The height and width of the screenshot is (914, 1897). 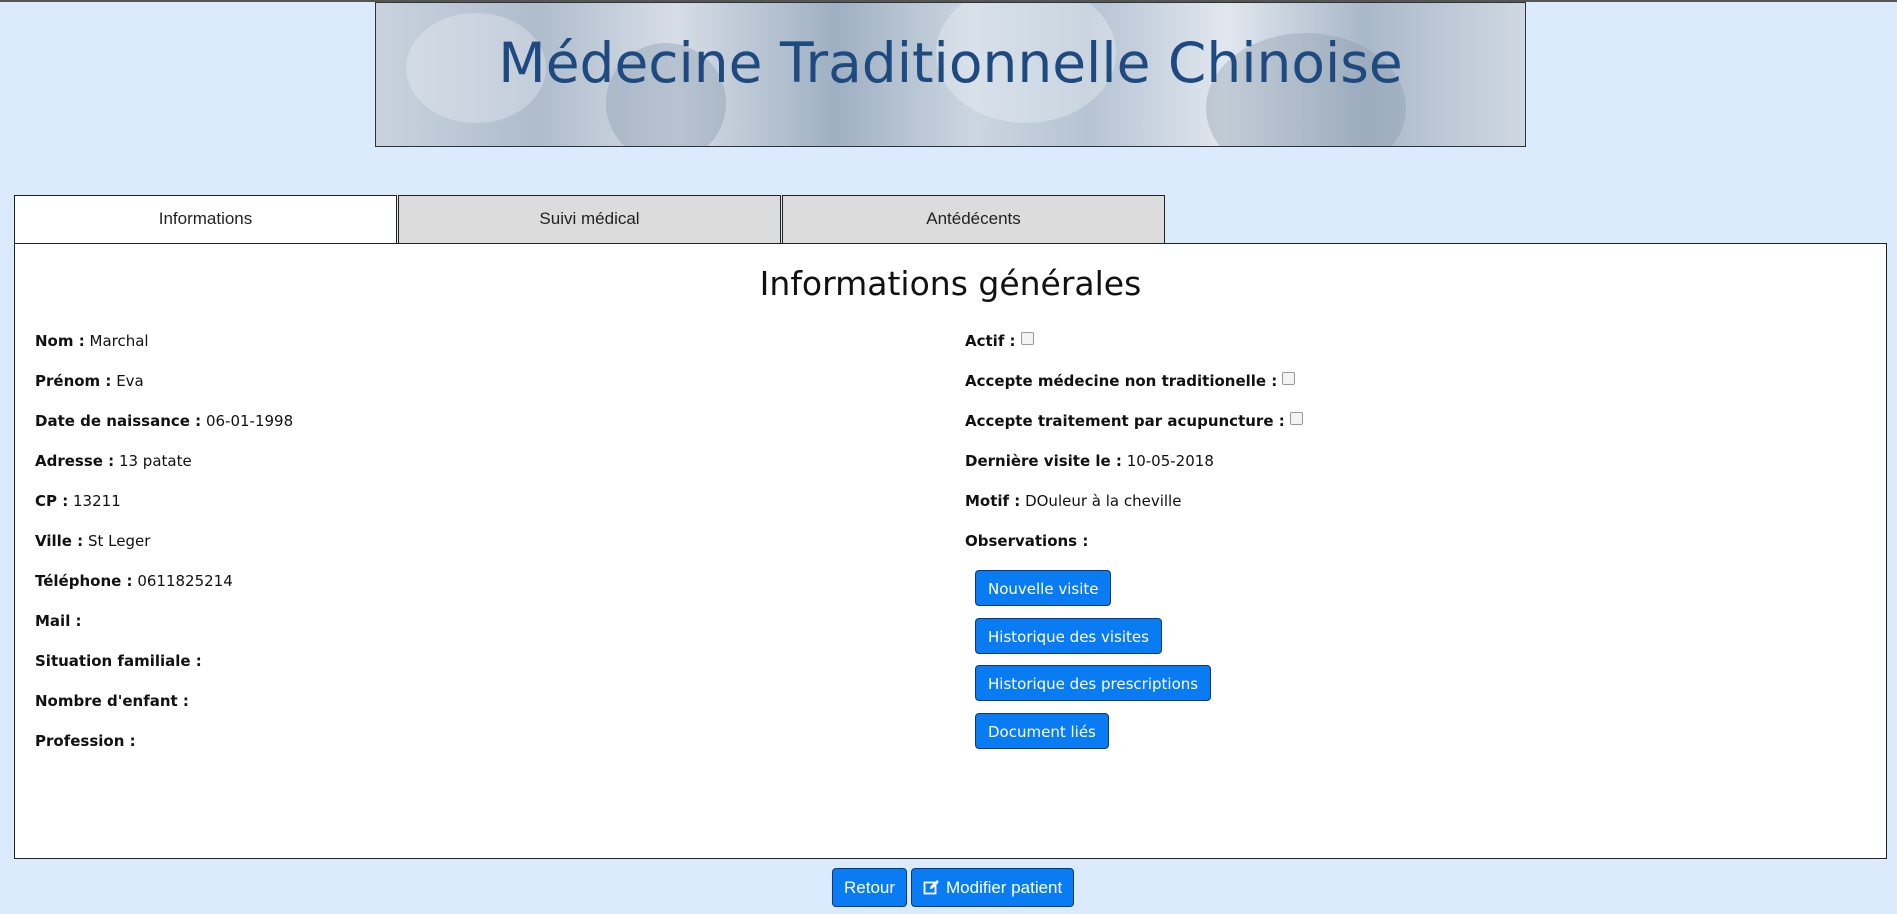 What do you see at coordinates (950, 283) in the screenshot?
I see `section-title: Informations générales` at bounding box center [950, 283].